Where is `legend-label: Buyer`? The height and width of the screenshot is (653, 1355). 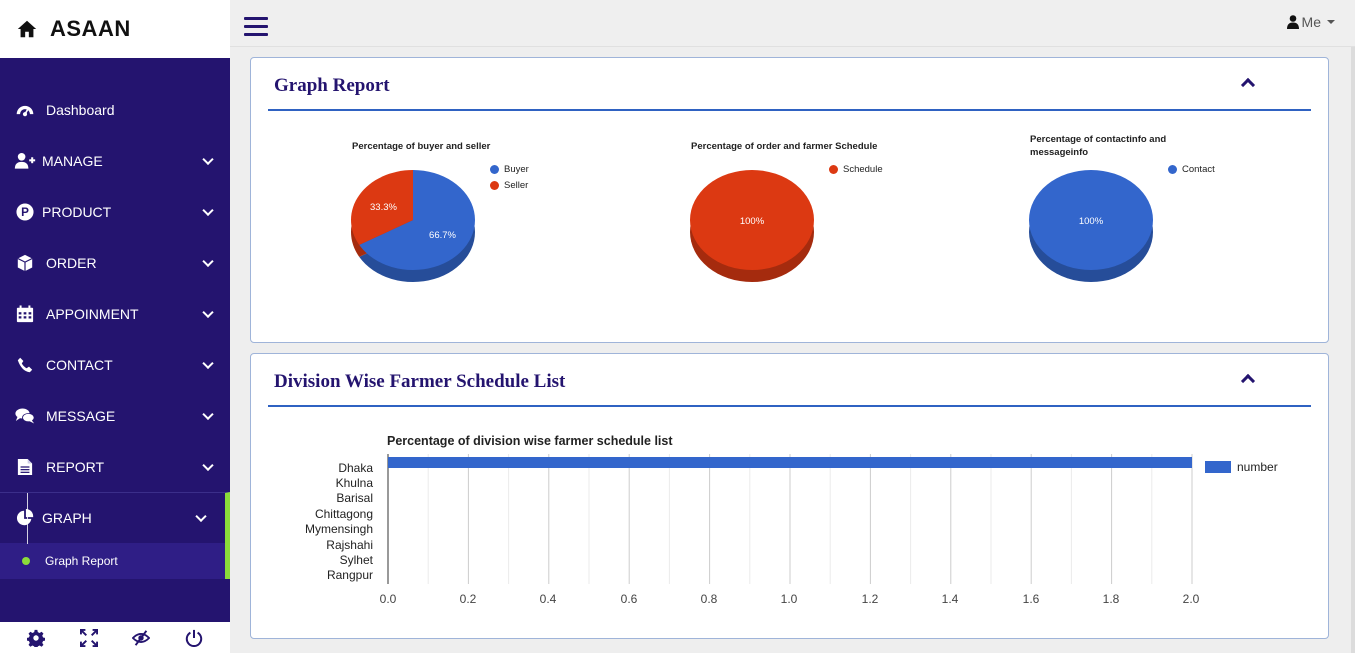
legend-label: Buyer is located at coordinates (516, 169).